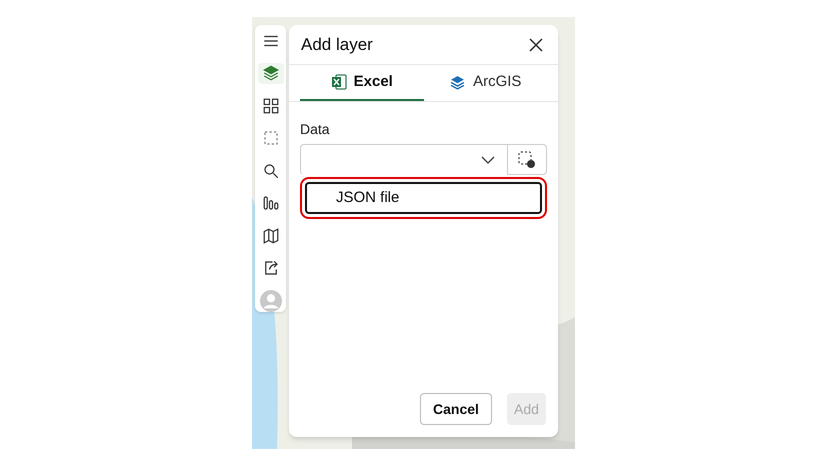 This screenshot has width=826, height=465. I want to click on field-label: Data, so click(315, 129).